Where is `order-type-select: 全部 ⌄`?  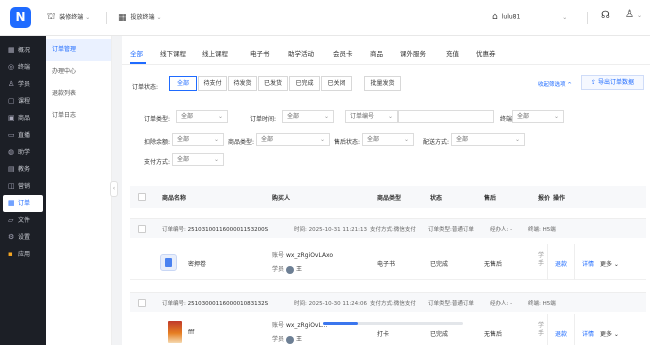 order-type-select: 全部 ⌄ is located at coordinates (202, 116).